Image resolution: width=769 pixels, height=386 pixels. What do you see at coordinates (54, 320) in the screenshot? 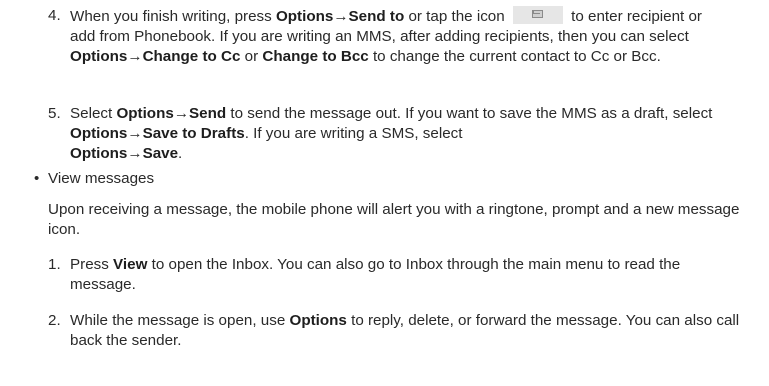
I see `step-number: 2.` at bounding box center [54, 320].